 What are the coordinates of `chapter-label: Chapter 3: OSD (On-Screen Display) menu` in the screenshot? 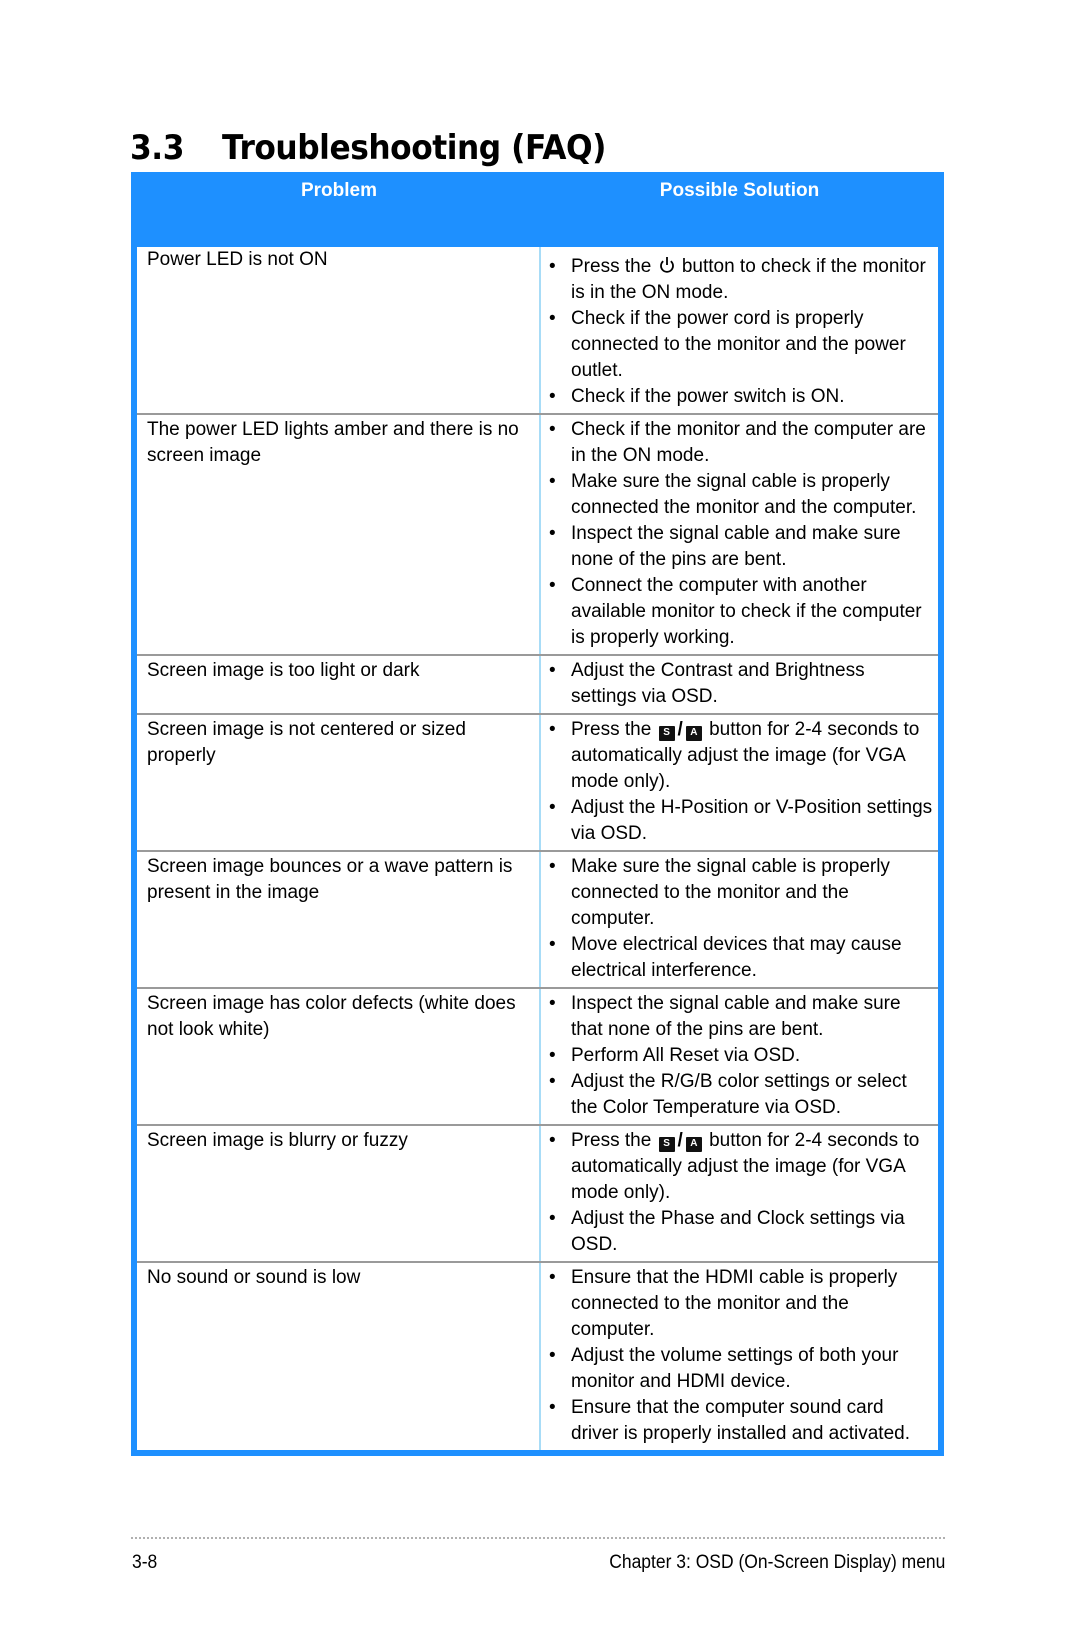 It's located at (776, 1562).